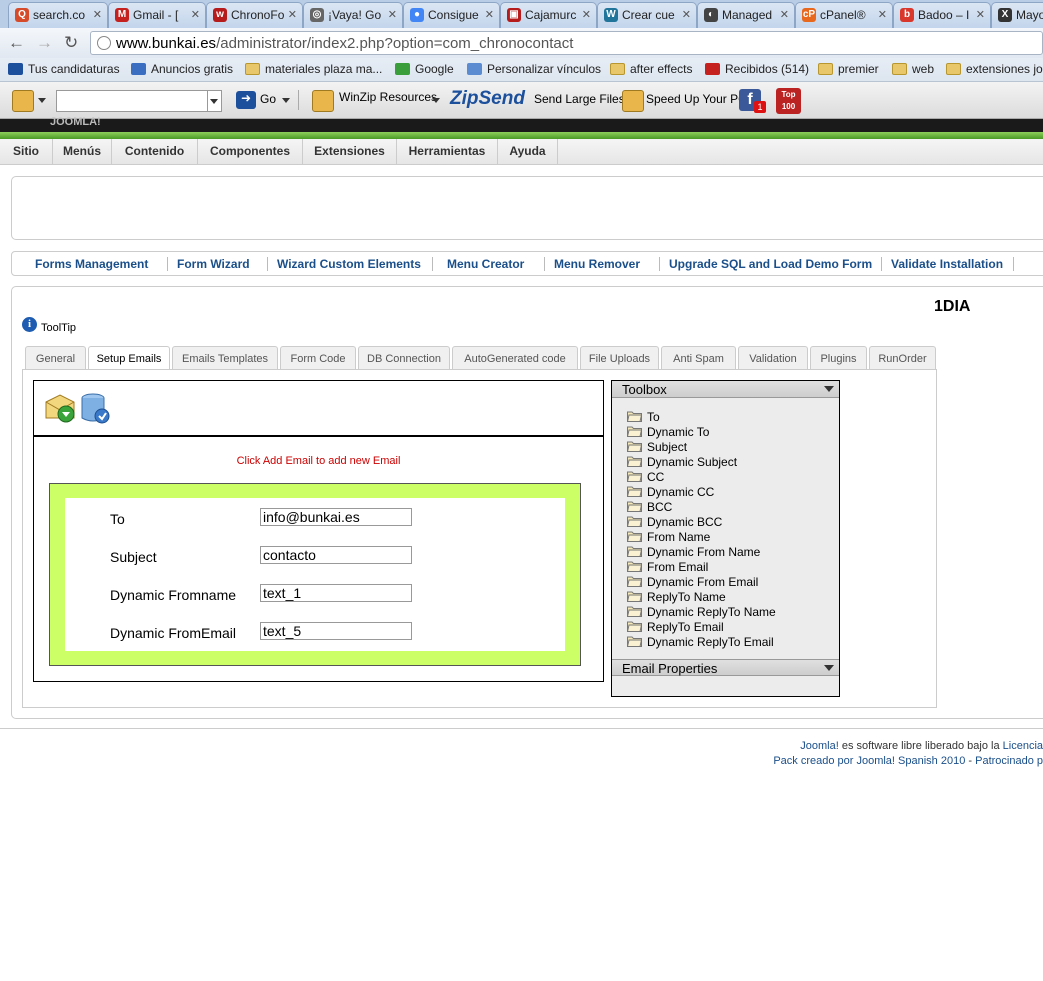  I want to click on tab-runorder: RunOrder, so click(902, 358).